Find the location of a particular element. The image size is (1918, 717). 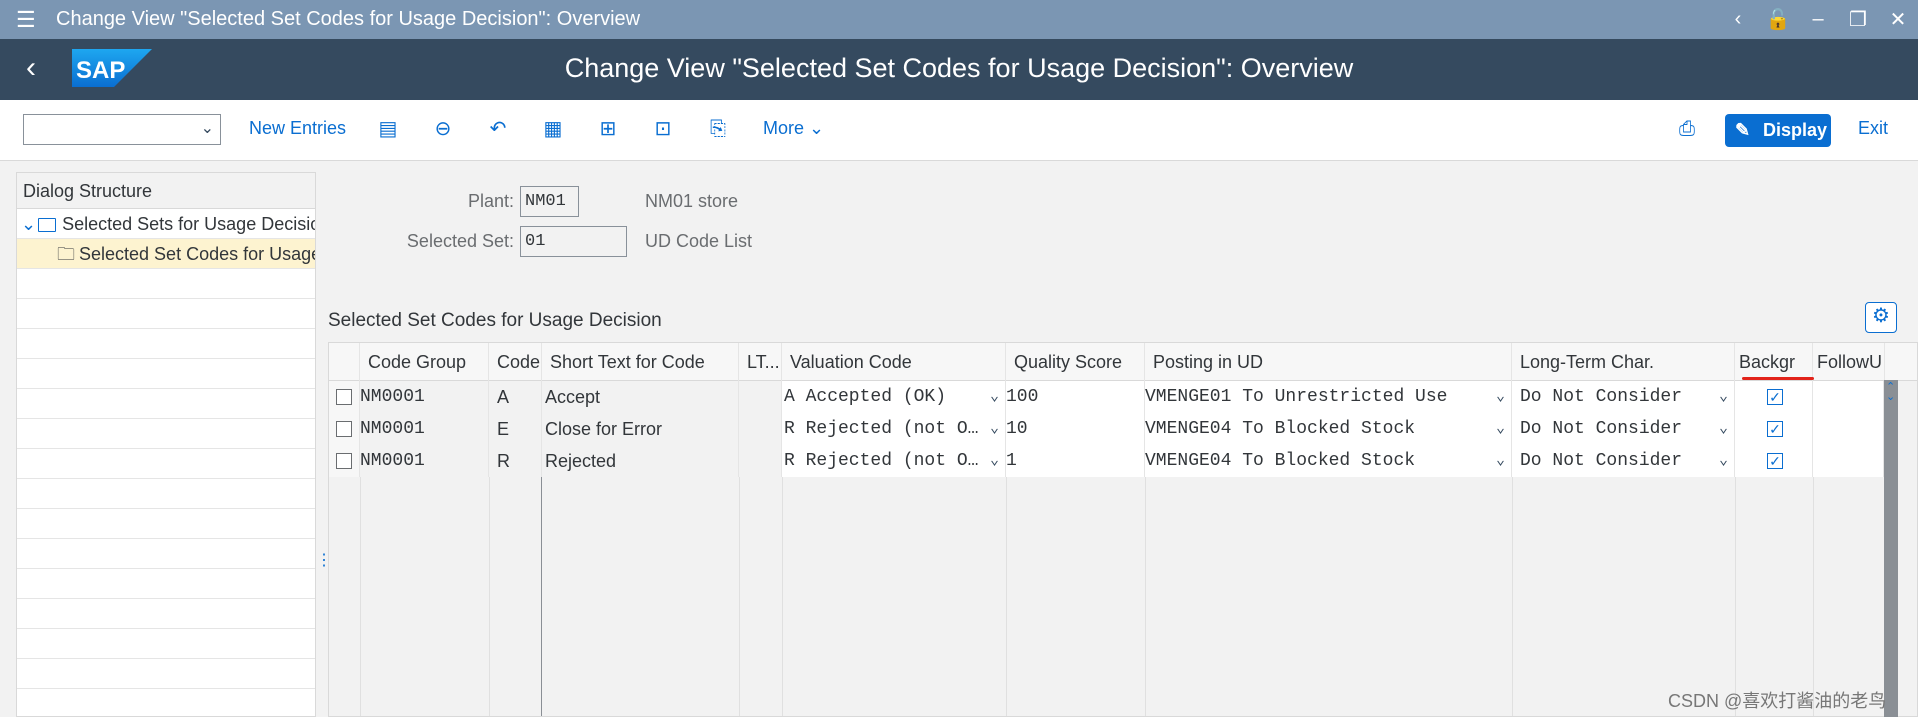

tree-item-selected-set-codes: 🗀Selected Set Codes for Usage Decision is located at coordinates (166, 254).